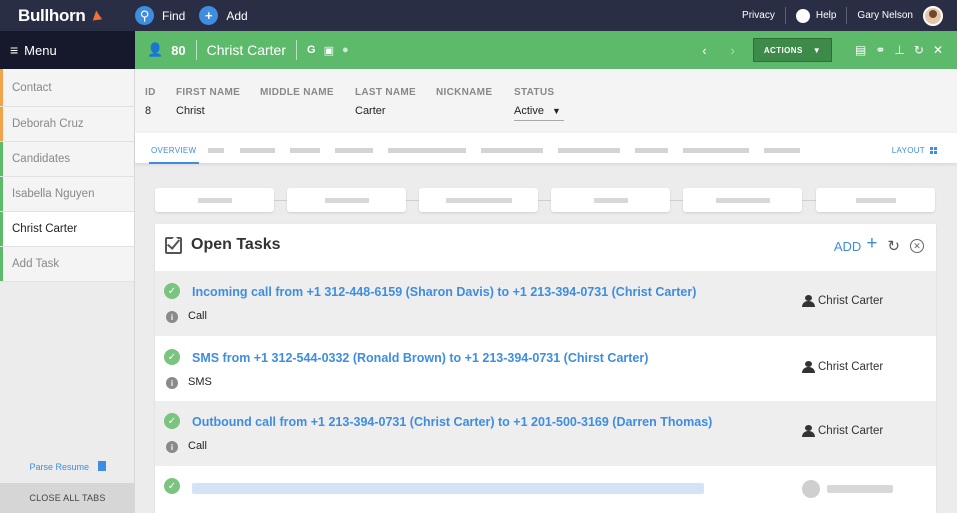 Image resolution: width=957 pixels, height=513 pixels. I want to click on sidebar-item-isabella-nguyen: Isabella Nguyen, so click(67, 194).